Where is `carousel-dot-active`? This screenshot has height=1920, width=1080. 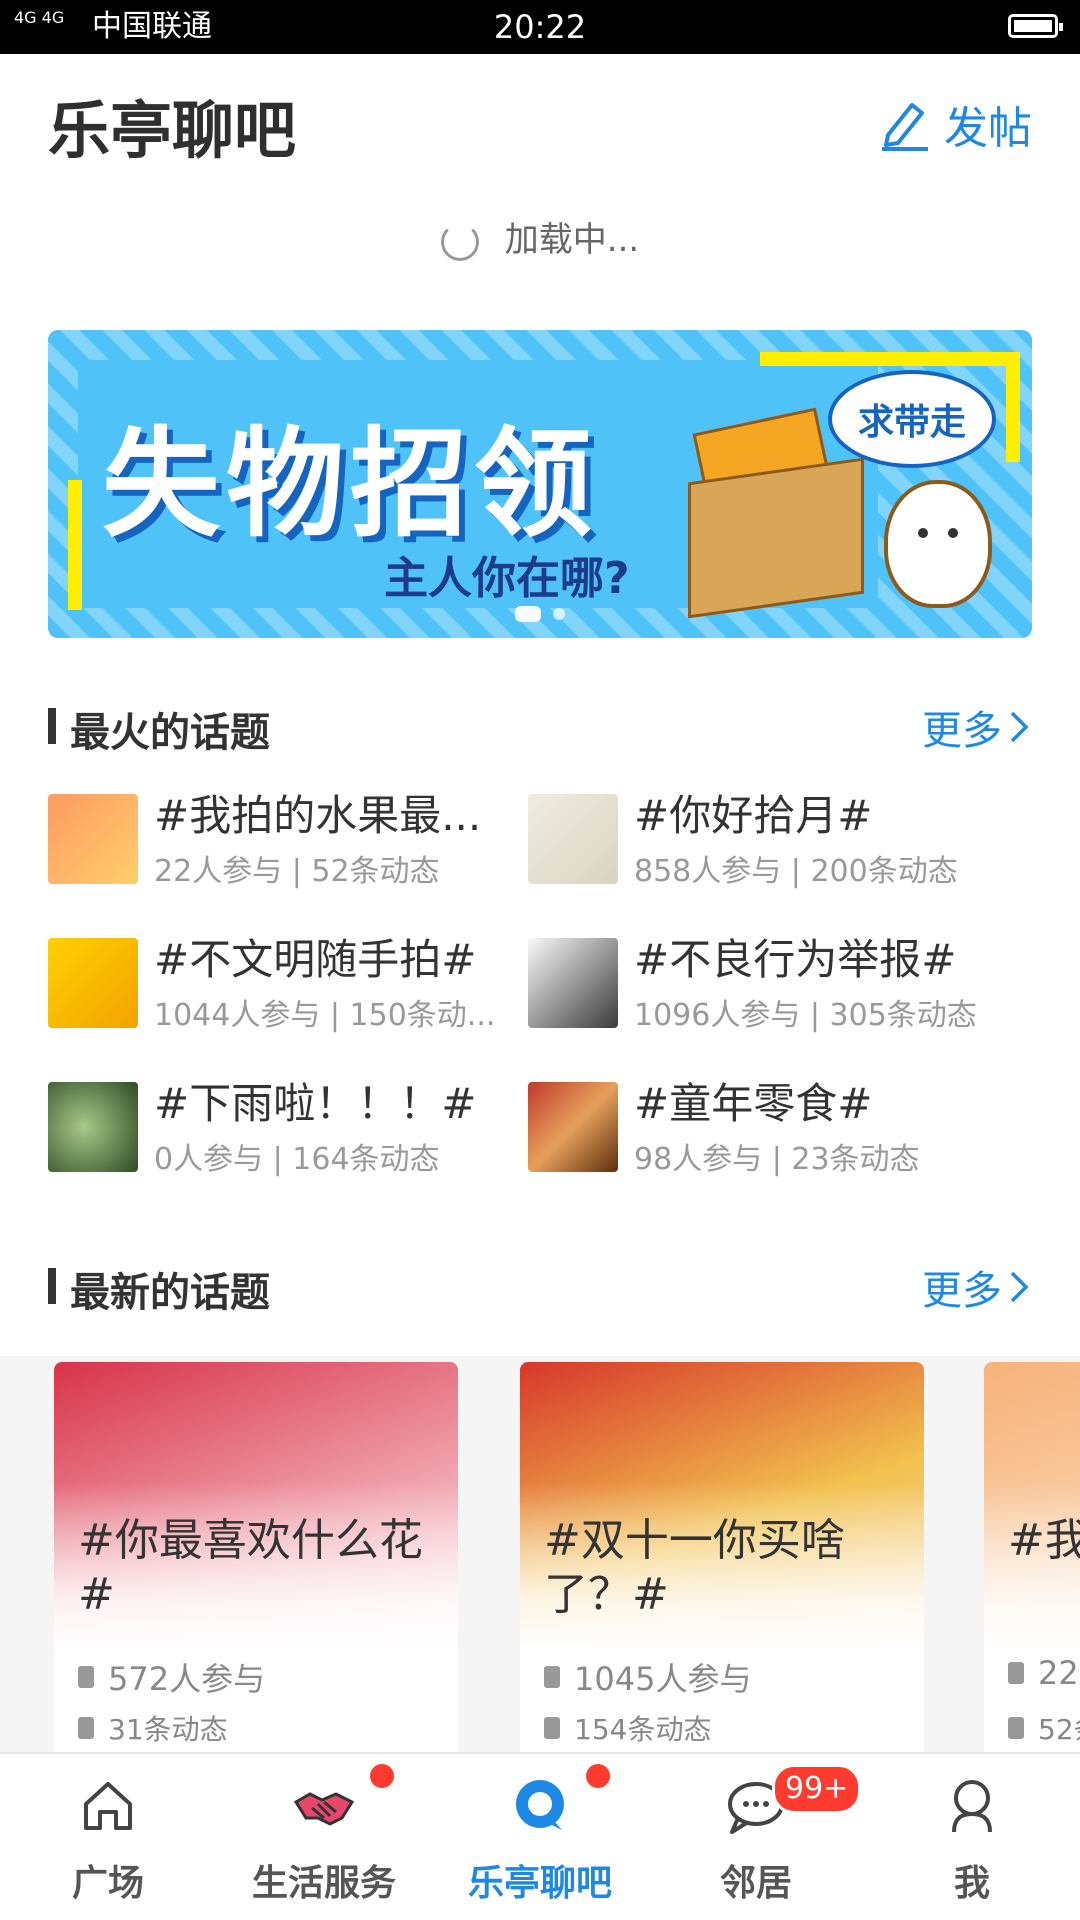 carousel-dot-active is located at coordinates (528, 613).